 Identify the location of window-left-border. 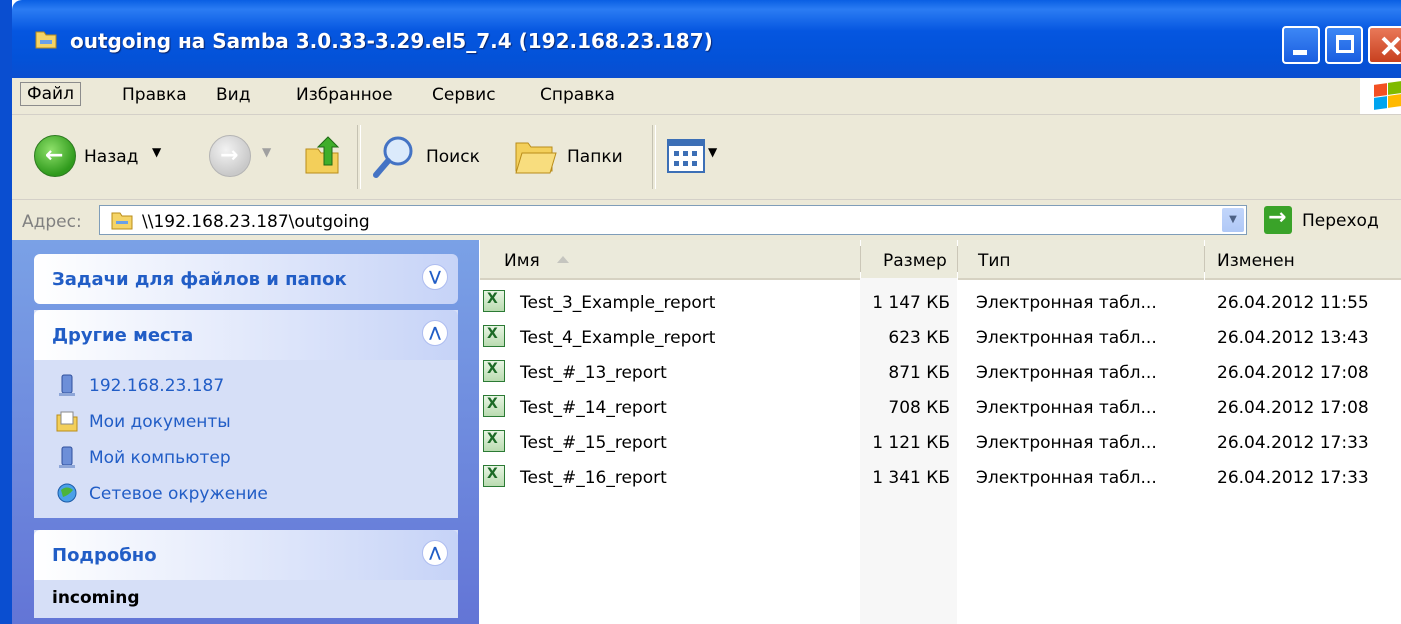
(6, 312).